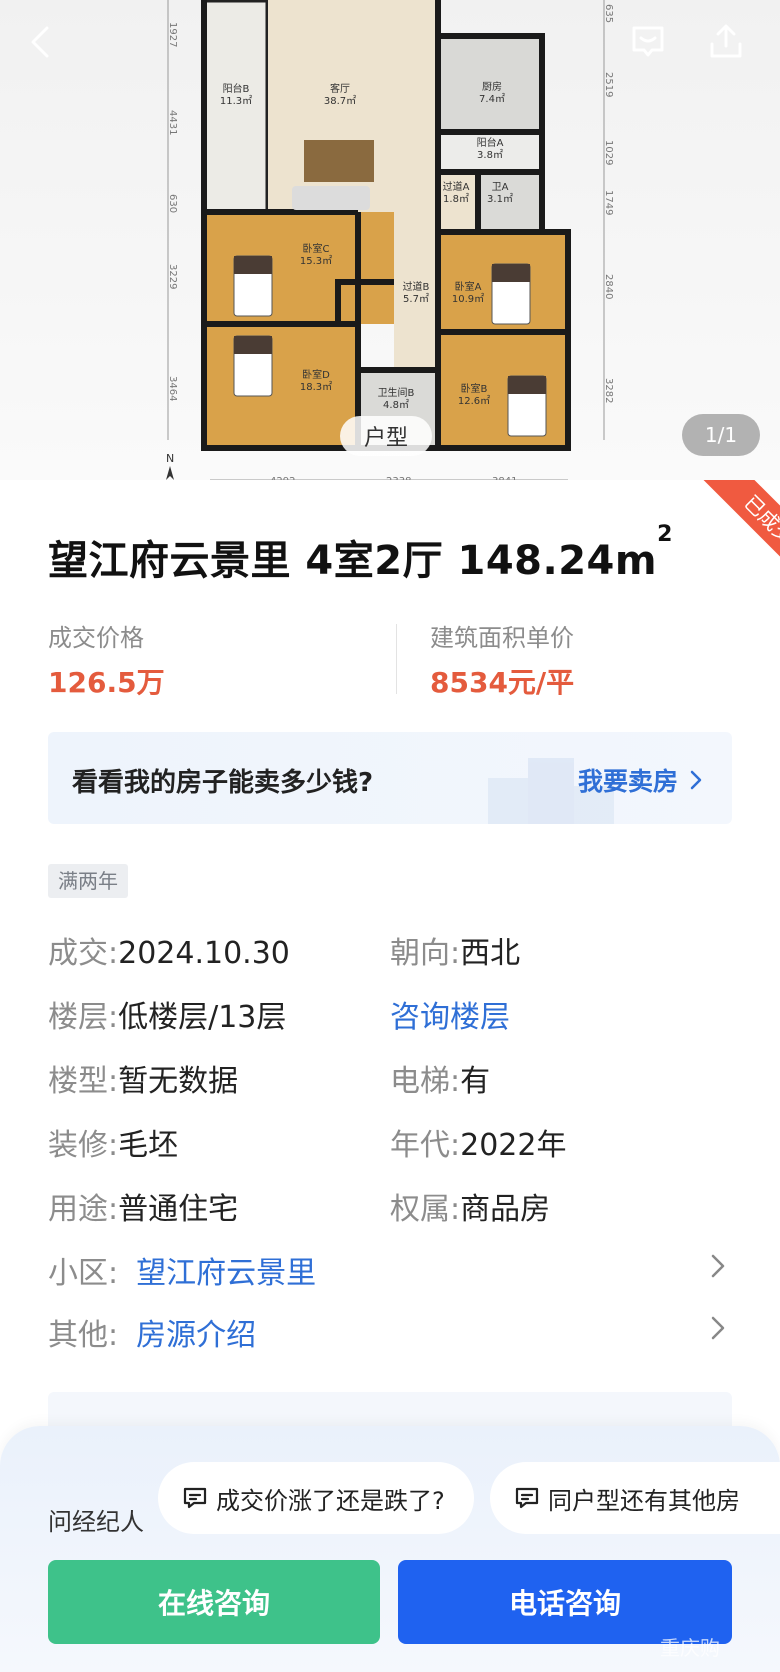 This screenshot has height=1672, width=780. What do you see at coordinates (214, 1602) in the screenshot?
I see `online-consult-button: 在线咨询` at bounding box center [214, 1602].